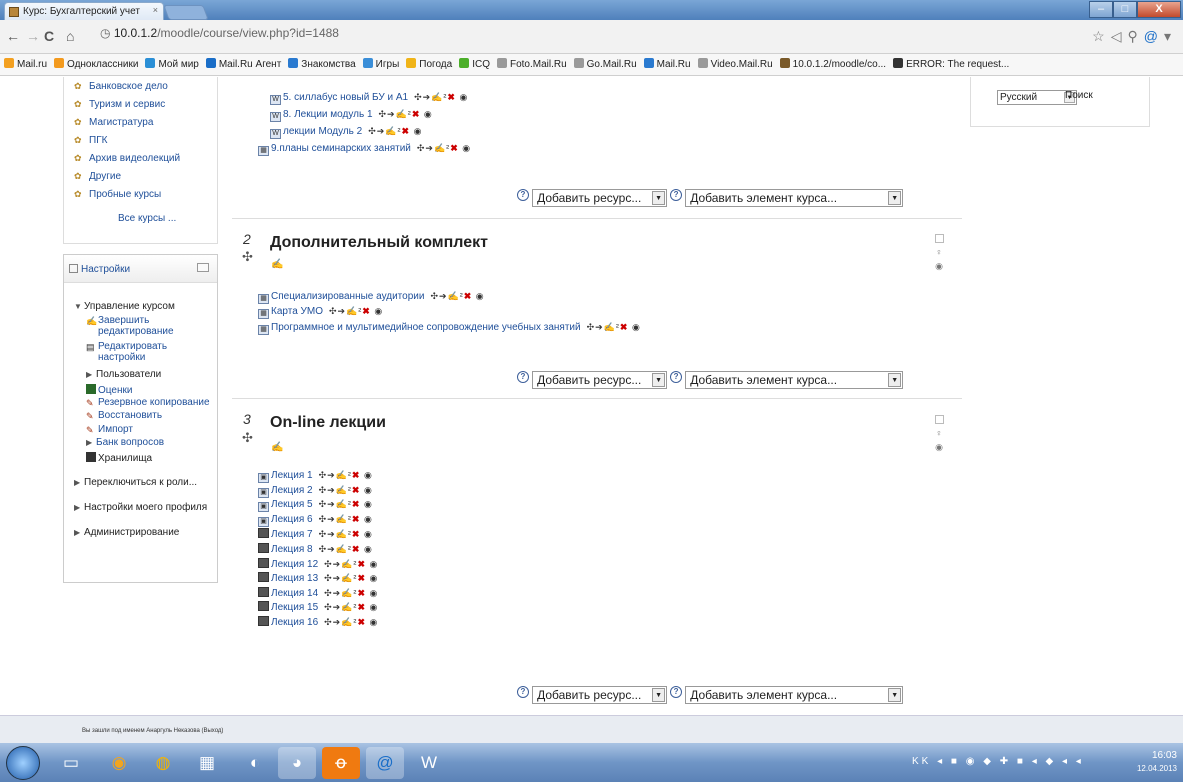 The width and height of the screenshot is (1183, 782). Describe the element at coordinates (145, 126) in the screenshot. I see `course-category-item: ✿ Магистратура` at that location.